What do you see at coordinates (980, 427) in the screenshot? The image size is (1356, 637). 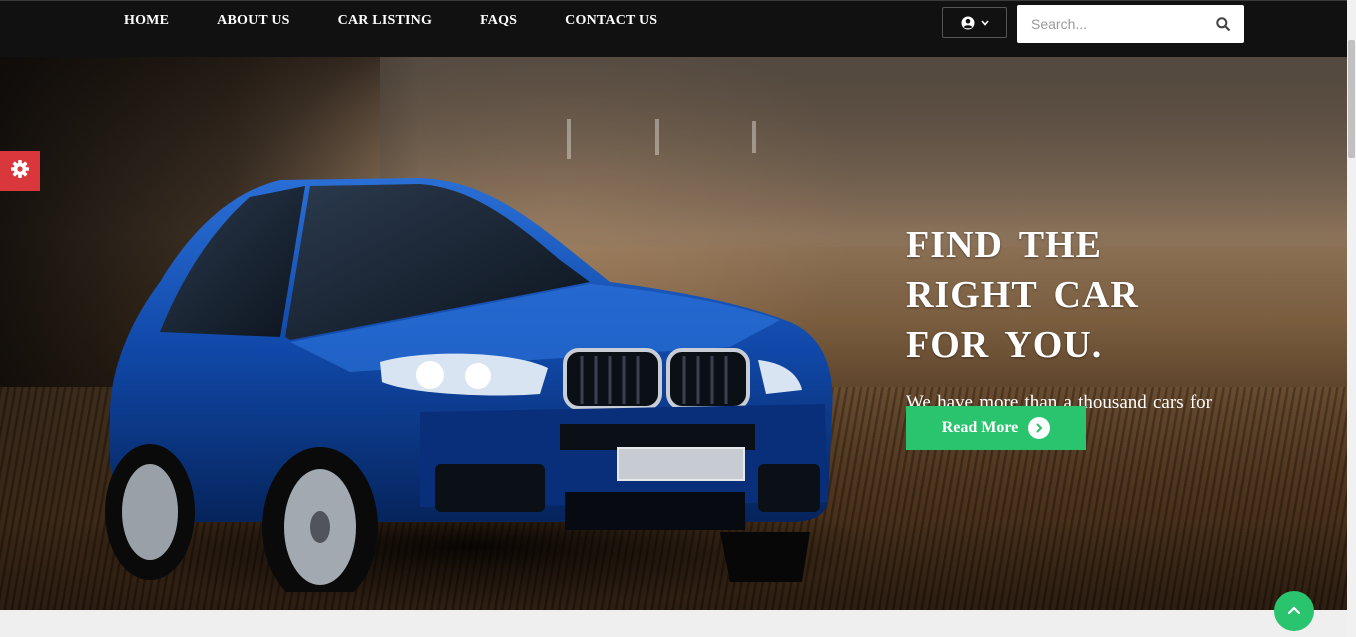 I see `read-more-label: Read More` at bounding box center [980, 427].